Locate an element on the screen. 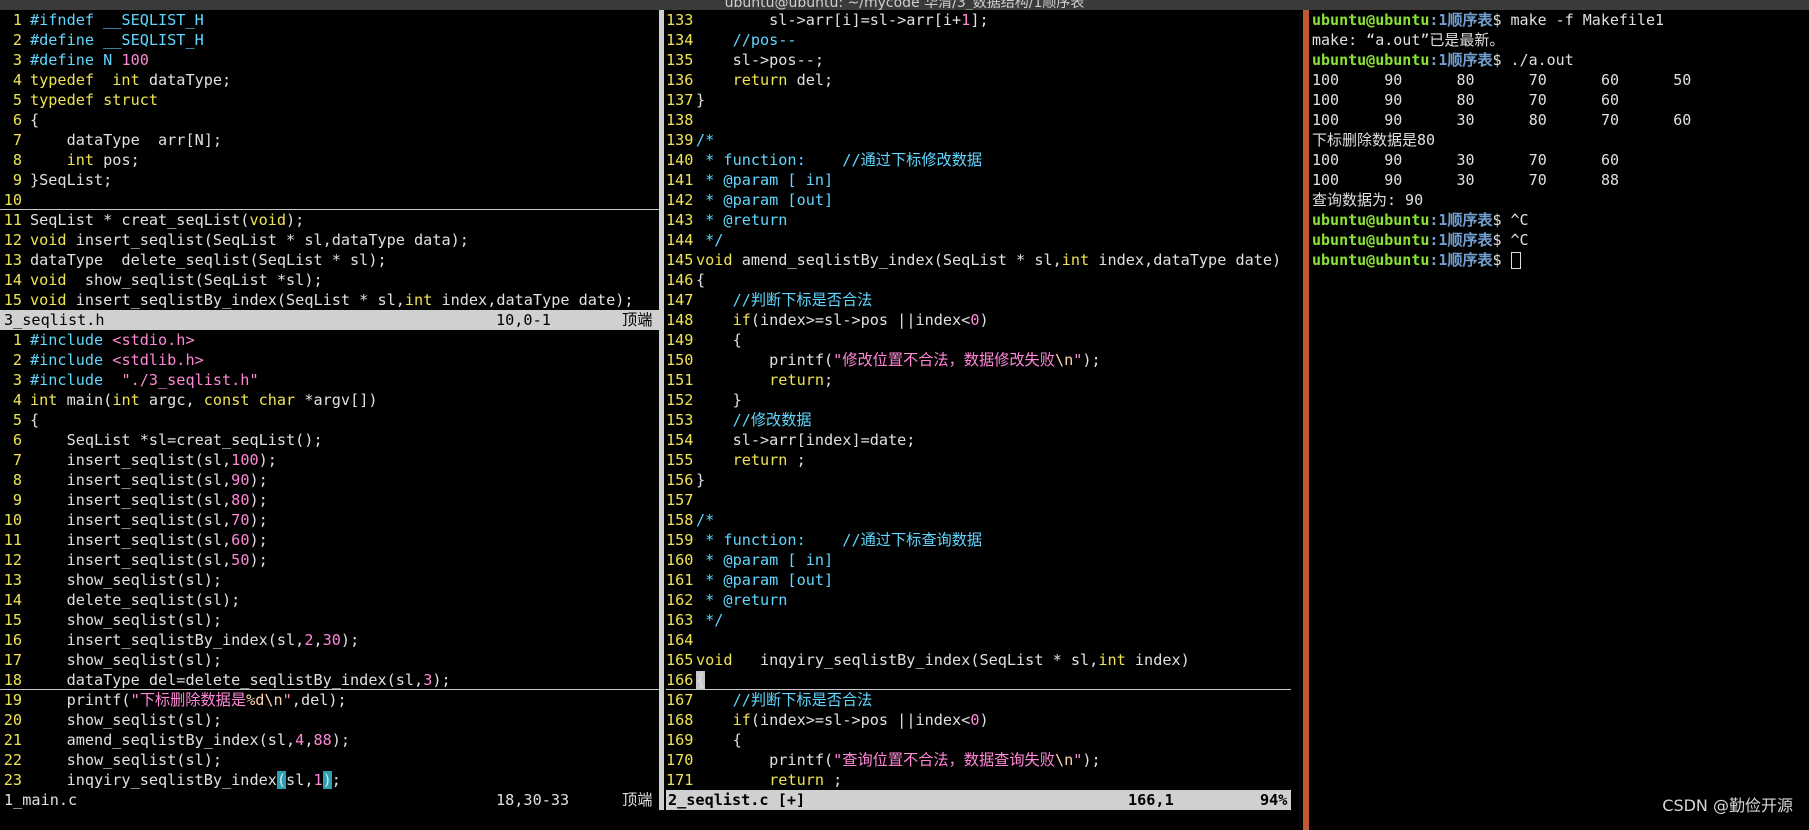 This screenshot has width=1809, height=830. code-line: 159 * function: //通过下标查询数据 is located at coordinates (978, 540).